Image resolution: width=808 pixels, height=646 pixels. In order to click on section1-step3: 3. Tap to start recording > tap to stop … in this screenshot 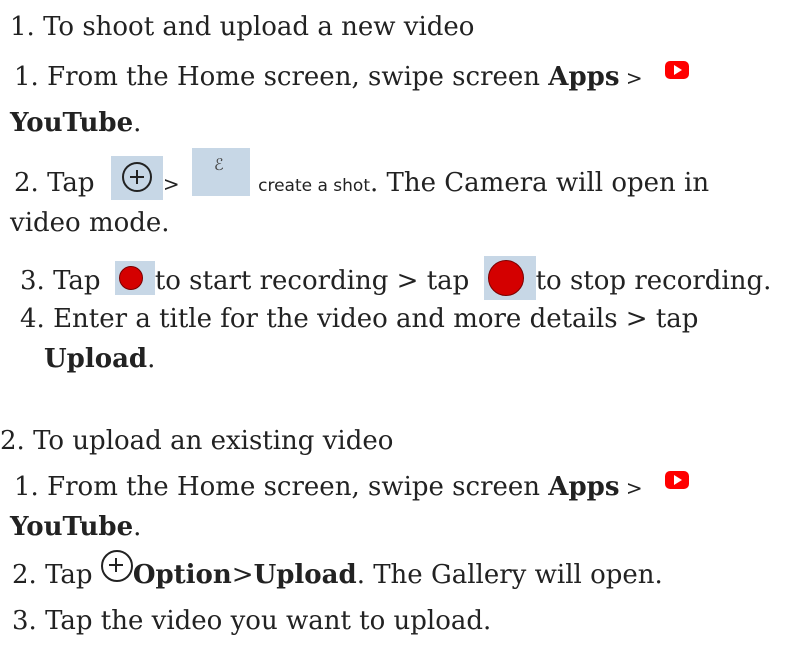, I will do `click(395, 280)`.